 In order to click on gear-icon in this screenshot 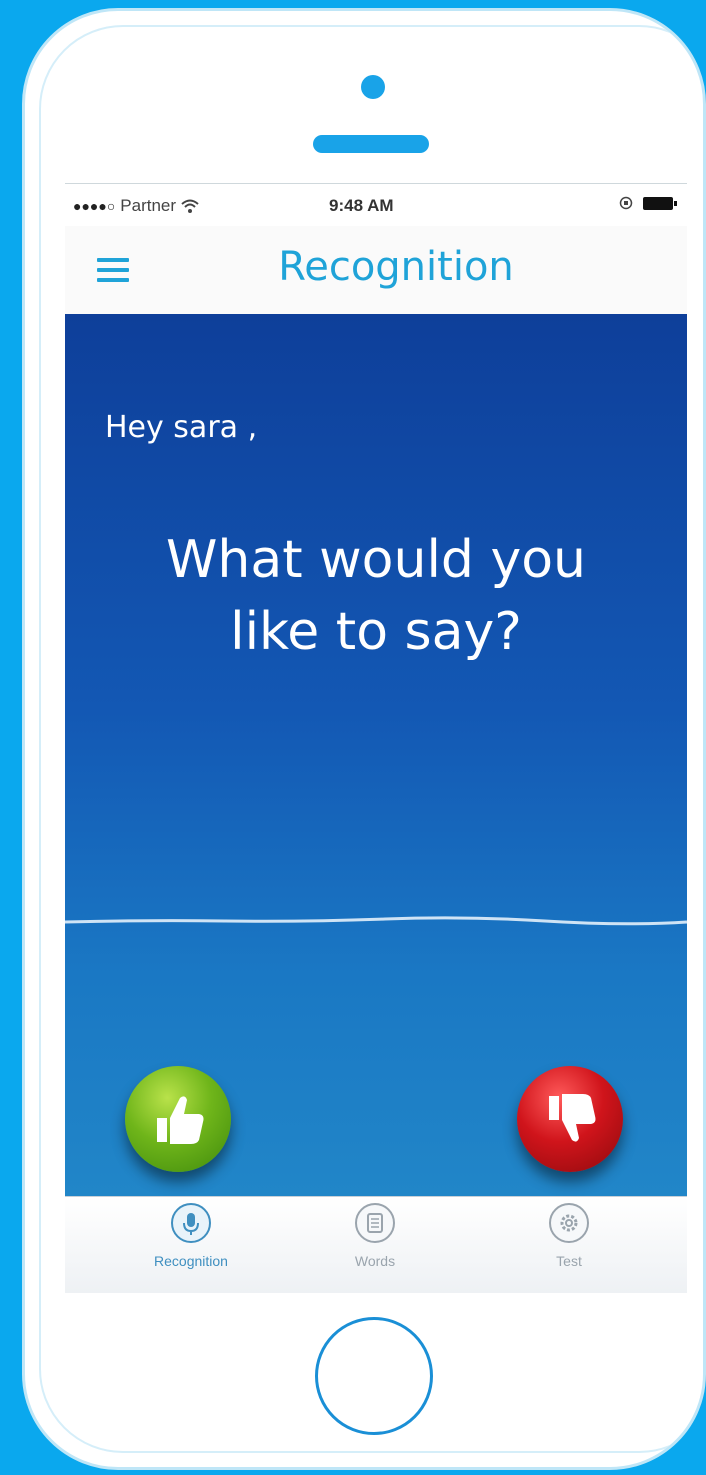, I will do `click(569, 1223)`.